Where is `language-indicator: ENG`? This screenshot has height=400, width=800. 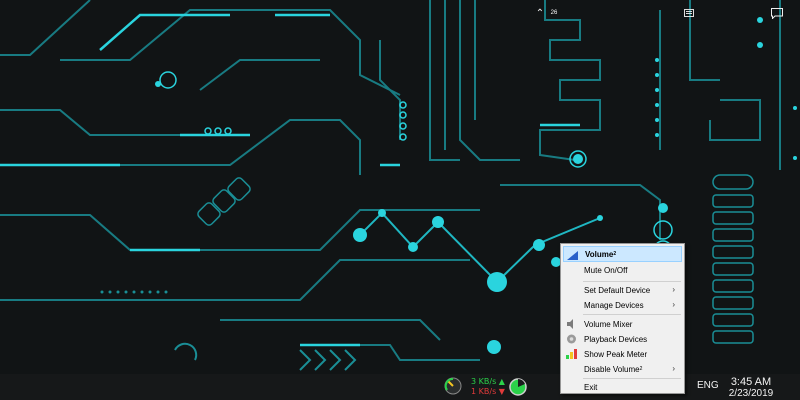 language-indicator: ENG is located at coordinates (708, 385).